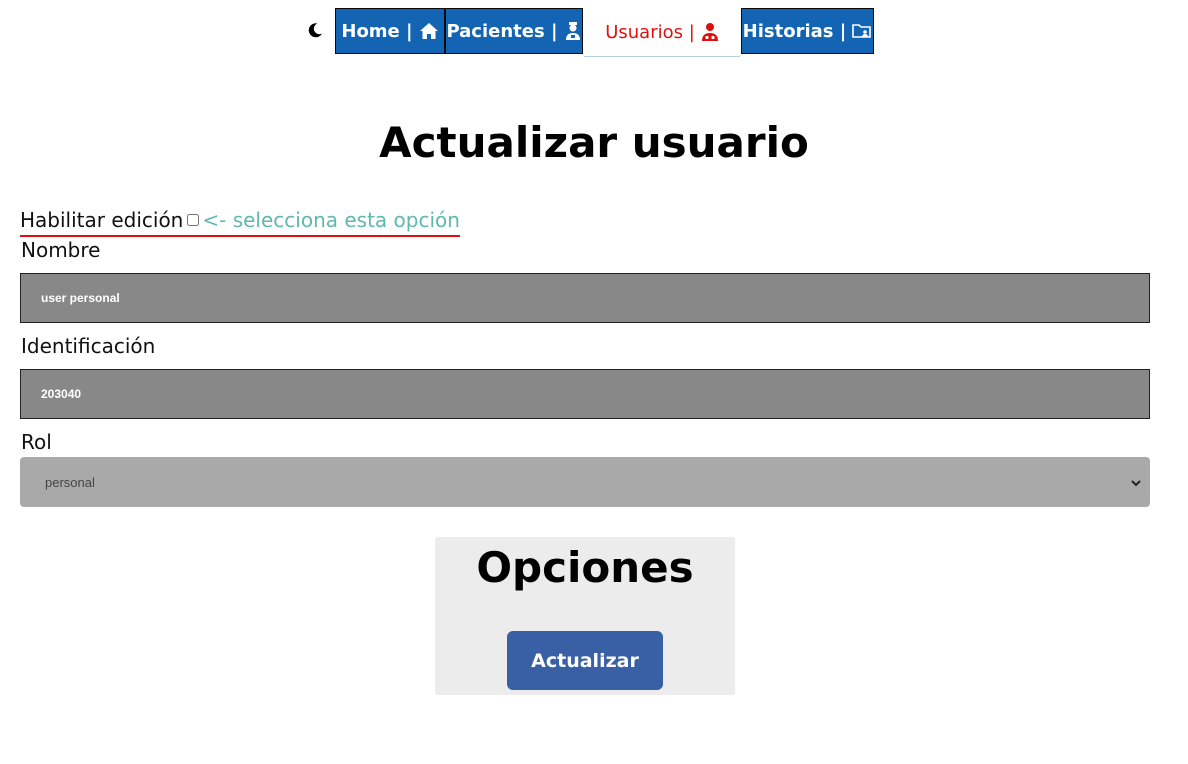 The height and width of the screenshot is (764, 1188). What do you see at coordinates (102, 220) in the screenshot?
I see `edit-toggle-label: Habilitar edición` at bounding box center [102, 220].